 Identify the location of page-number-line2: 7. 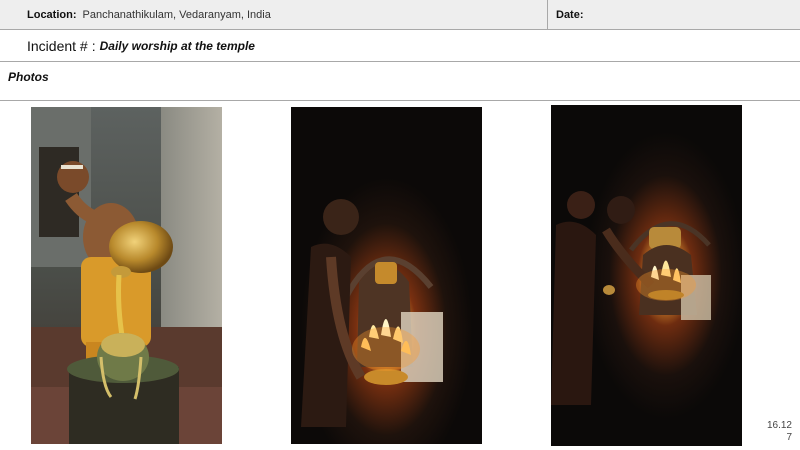
(789, 437).